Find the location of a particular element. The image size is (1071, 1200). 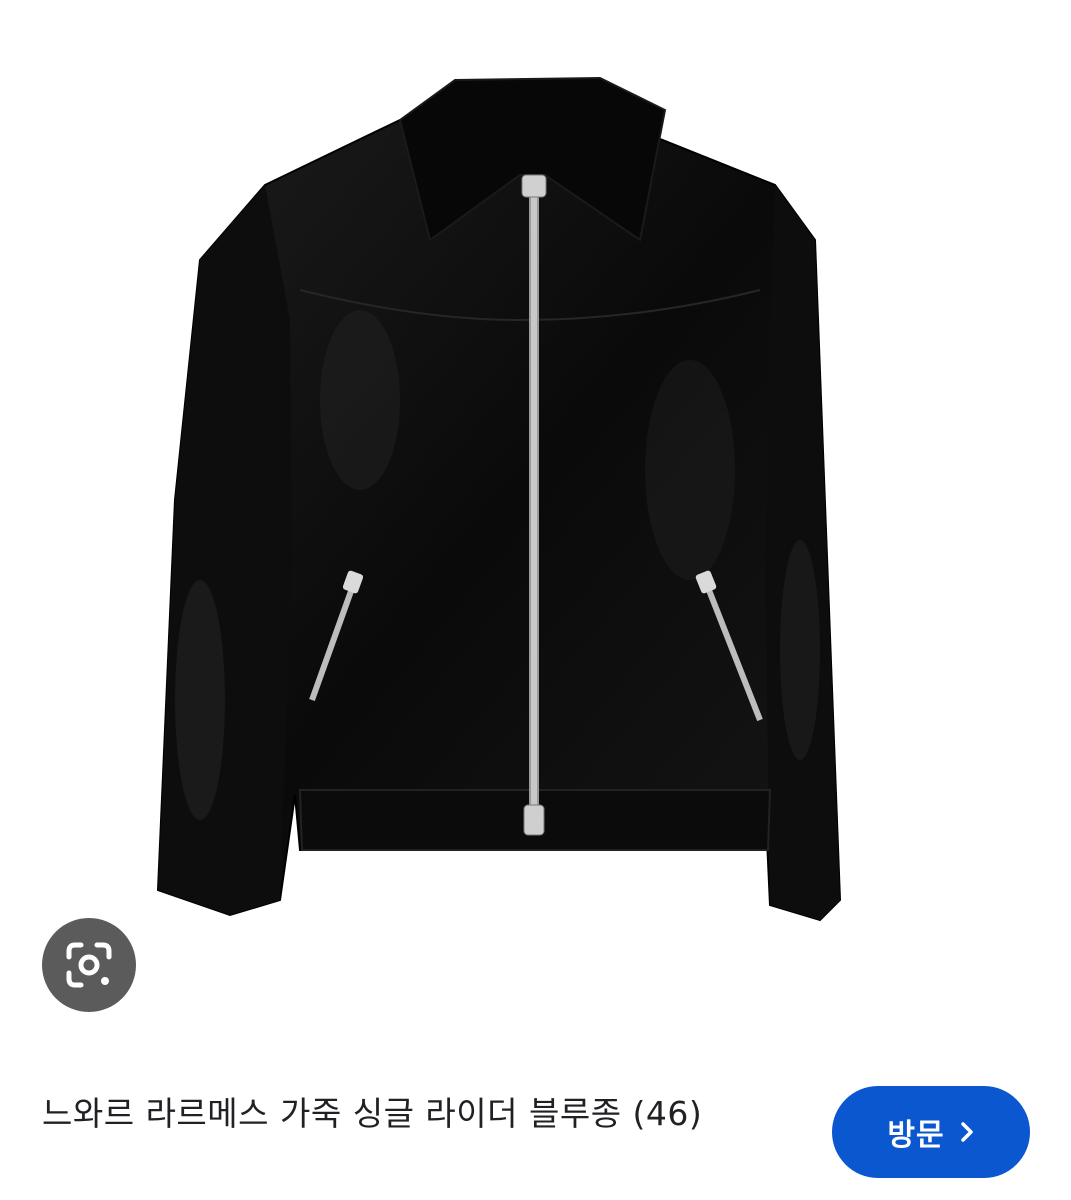

google-lens-button is located at coordinates (89, 965).